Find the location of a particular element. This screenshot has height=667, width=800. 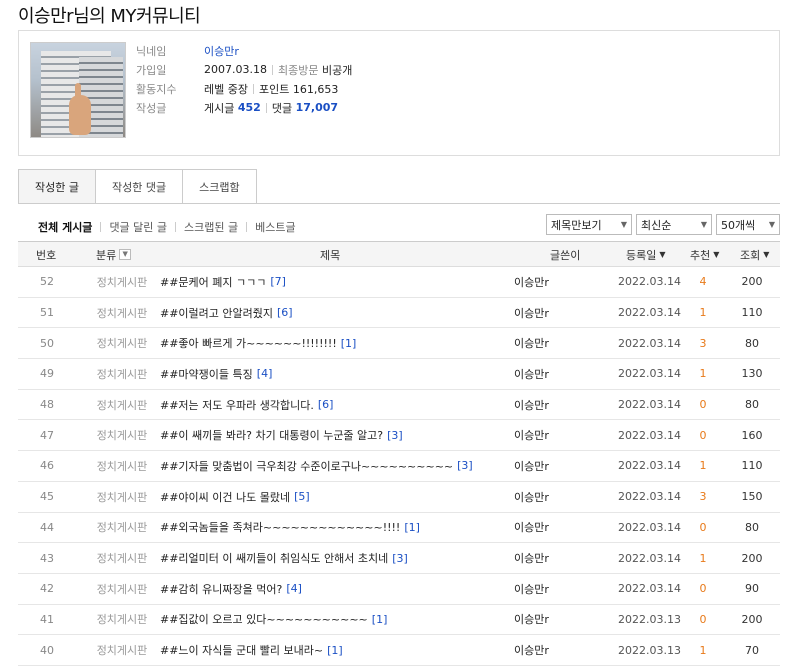

post-count-label: 게시글 is located at coordinates (219, 108).